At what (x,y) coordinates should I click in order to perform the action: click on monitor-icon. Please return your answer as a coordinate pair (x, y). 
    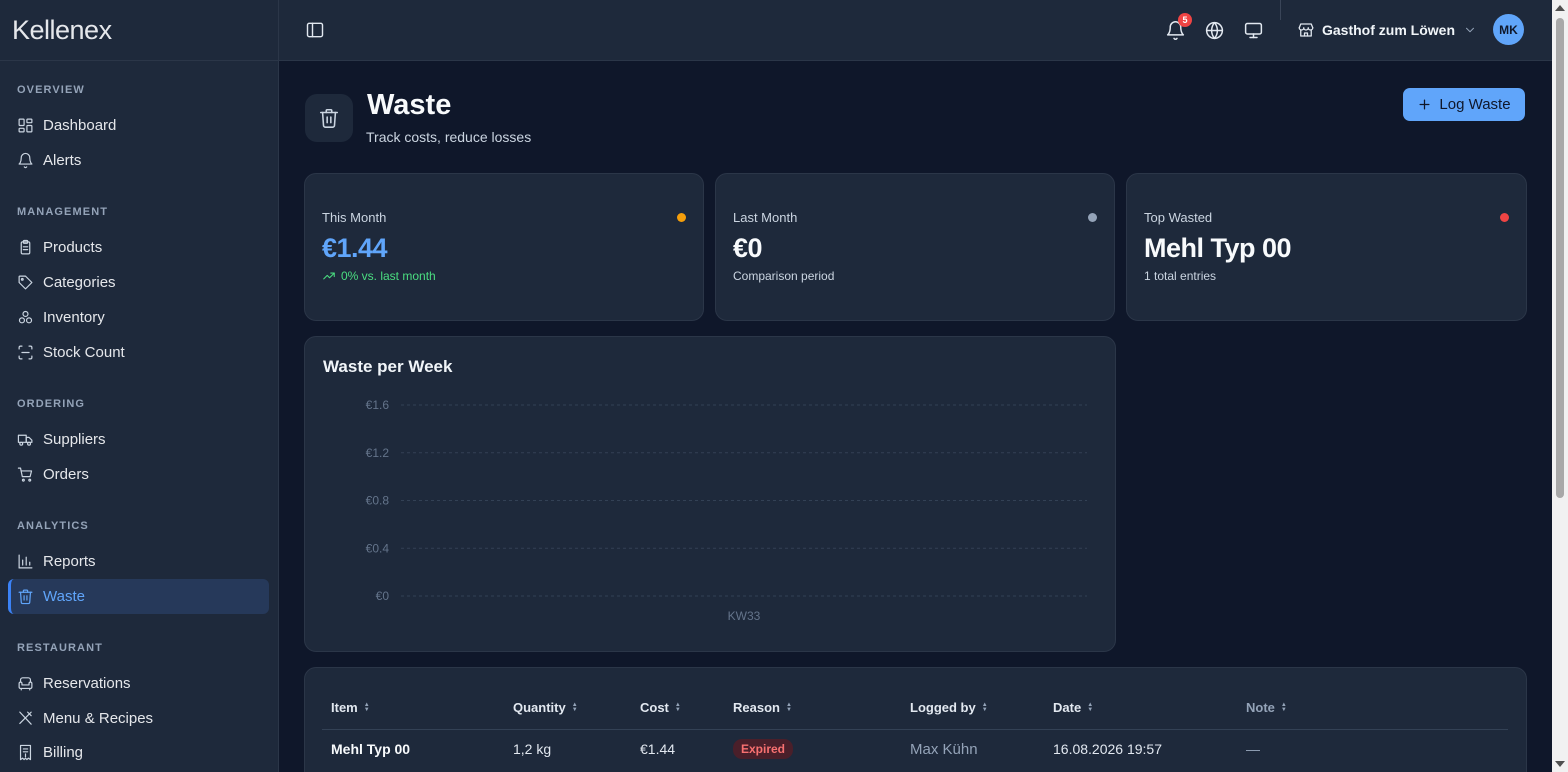
    Looking at the image, I should click on (1253, 30).